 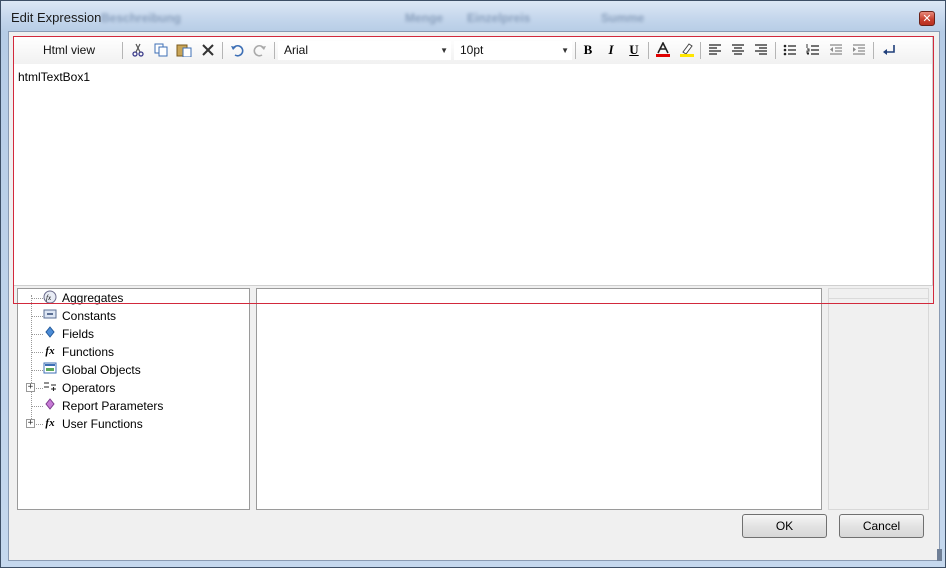 I want to click on redo-icon, so click(x=260, y=50).